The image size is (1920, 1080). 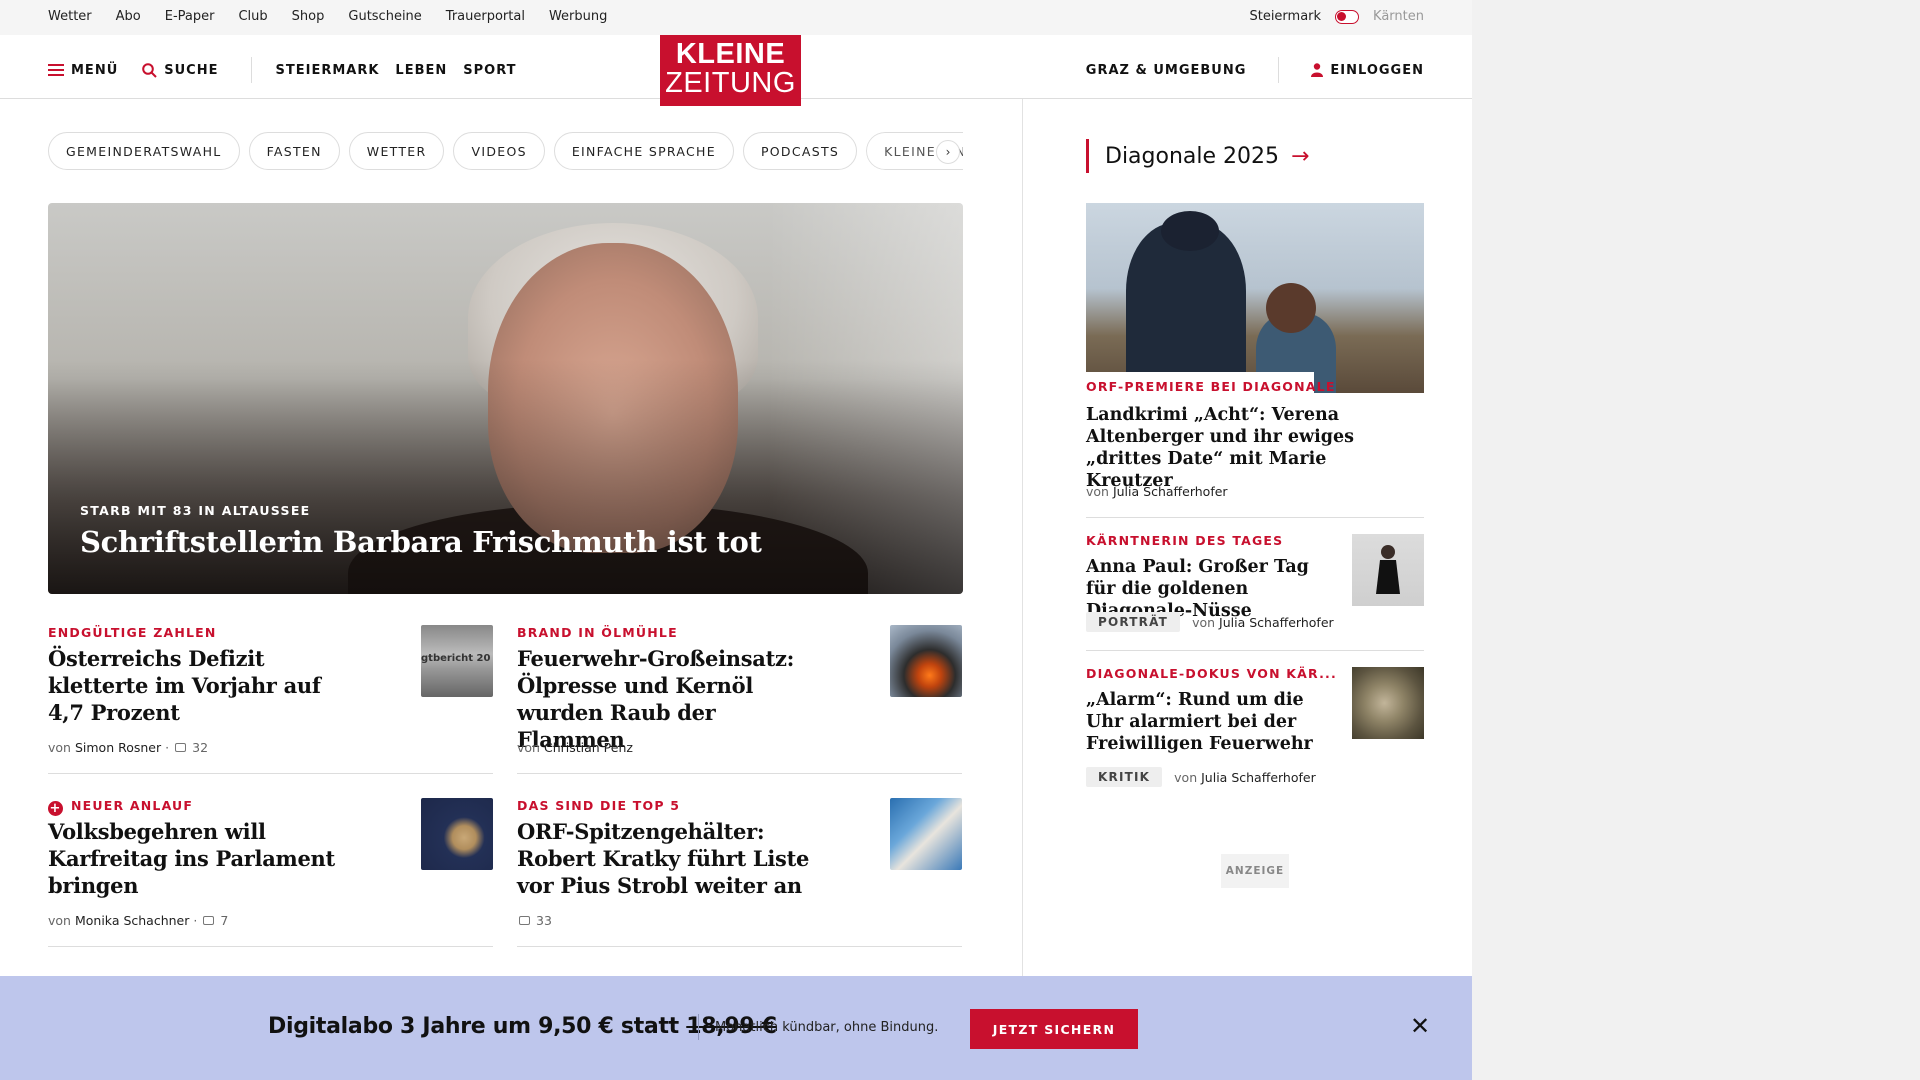 What do you see at coordinates (578, 16) in the screenshot?
I see `utility-link-werbung: Werbung` at bounding box center [578, 16].